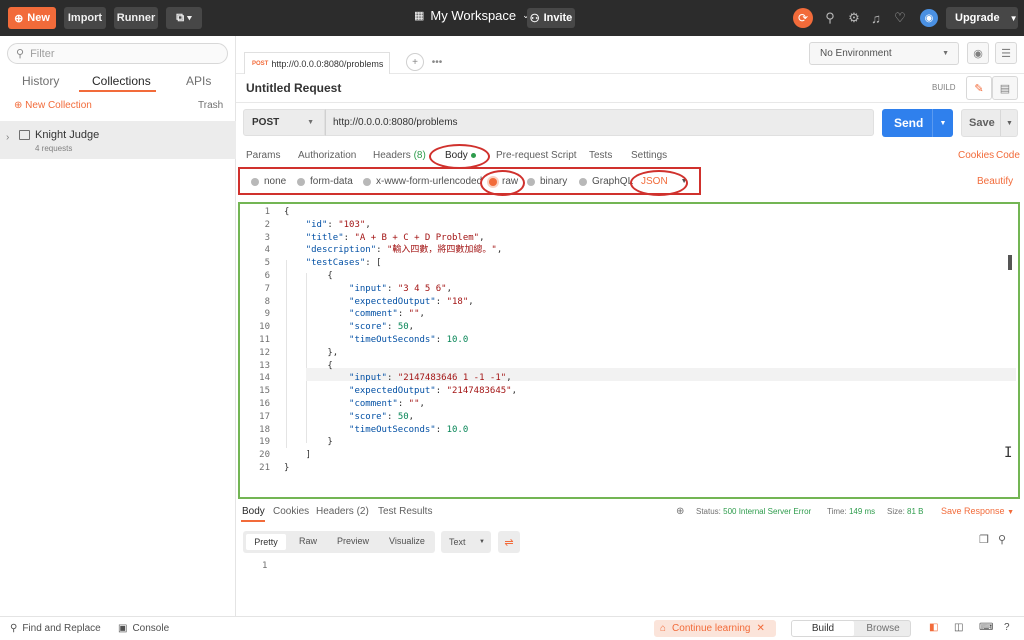 The height and width of the screenshot is (640, 1024). Describe the element at coordinates (264, 416) in the screenshot. I see `line-number: 17` at that location.